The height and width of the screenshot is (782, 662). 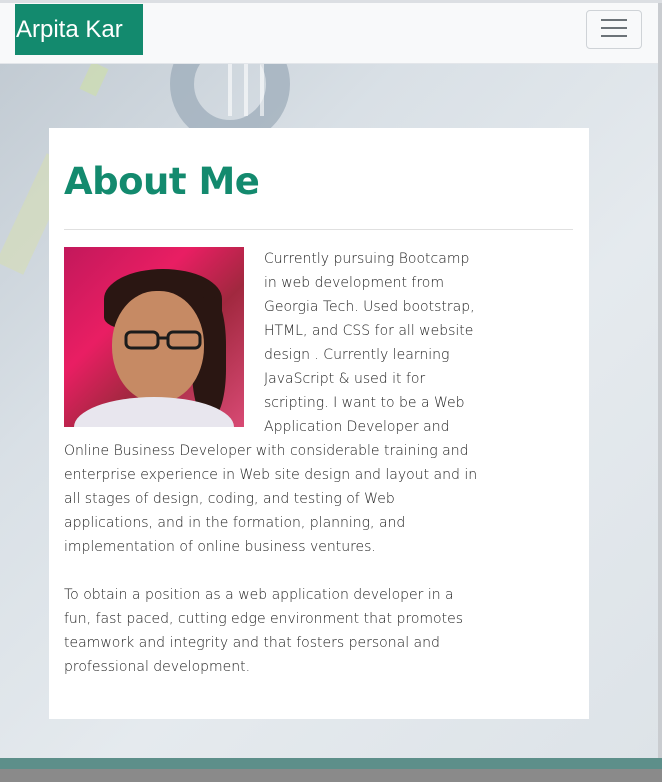 I want to click on navbar: Arpita Kar, so click(x=329, y=33).